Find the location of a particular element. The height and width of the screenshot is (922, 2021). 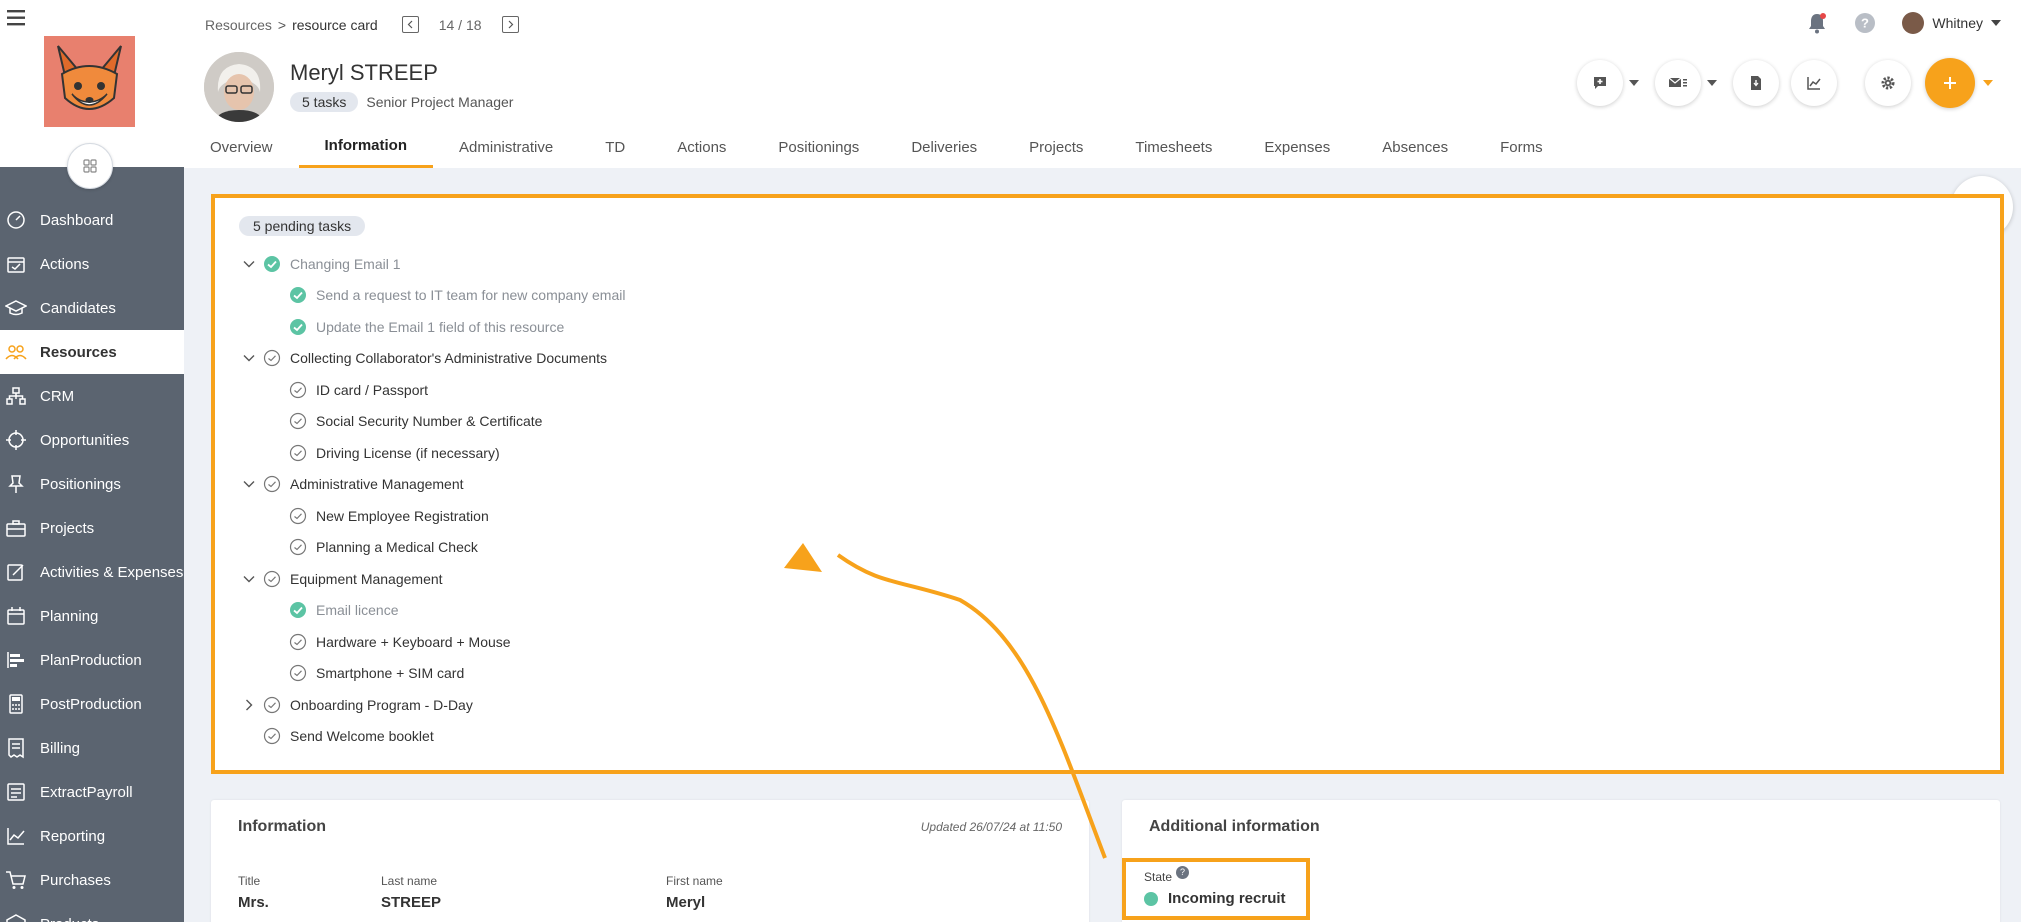

statistics-button is located at coordinates (1814, 83).